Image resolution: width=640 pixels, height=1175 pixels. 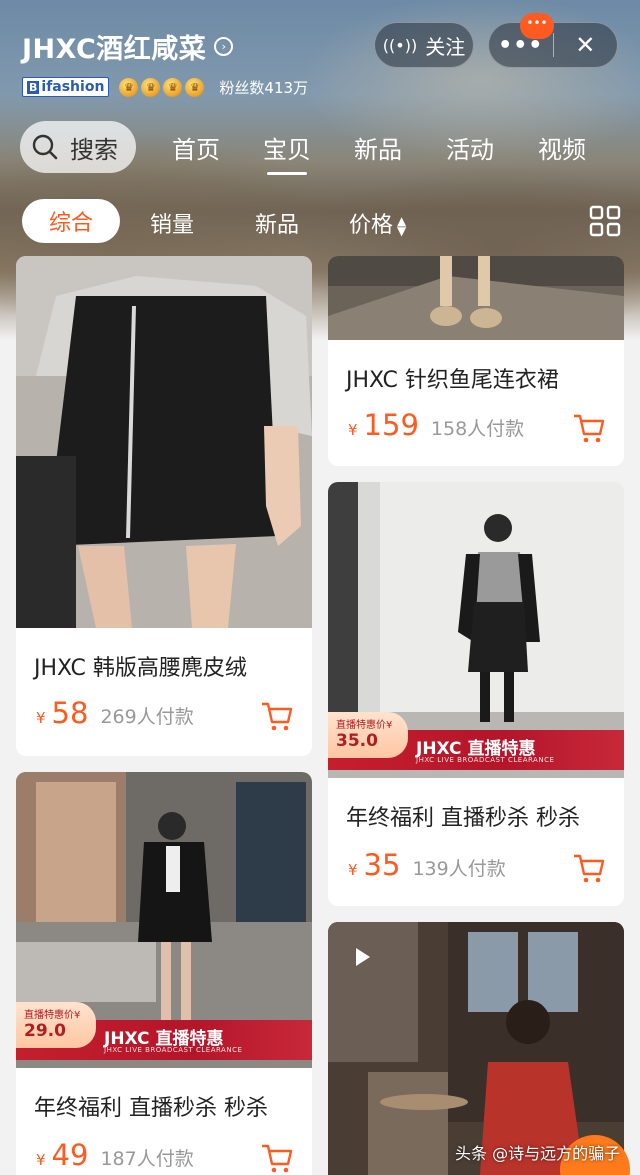 What do you see at coordinates (445, 46) in the screenshot?
I see `follow-label: 关注` at bounding box center [445, 46].